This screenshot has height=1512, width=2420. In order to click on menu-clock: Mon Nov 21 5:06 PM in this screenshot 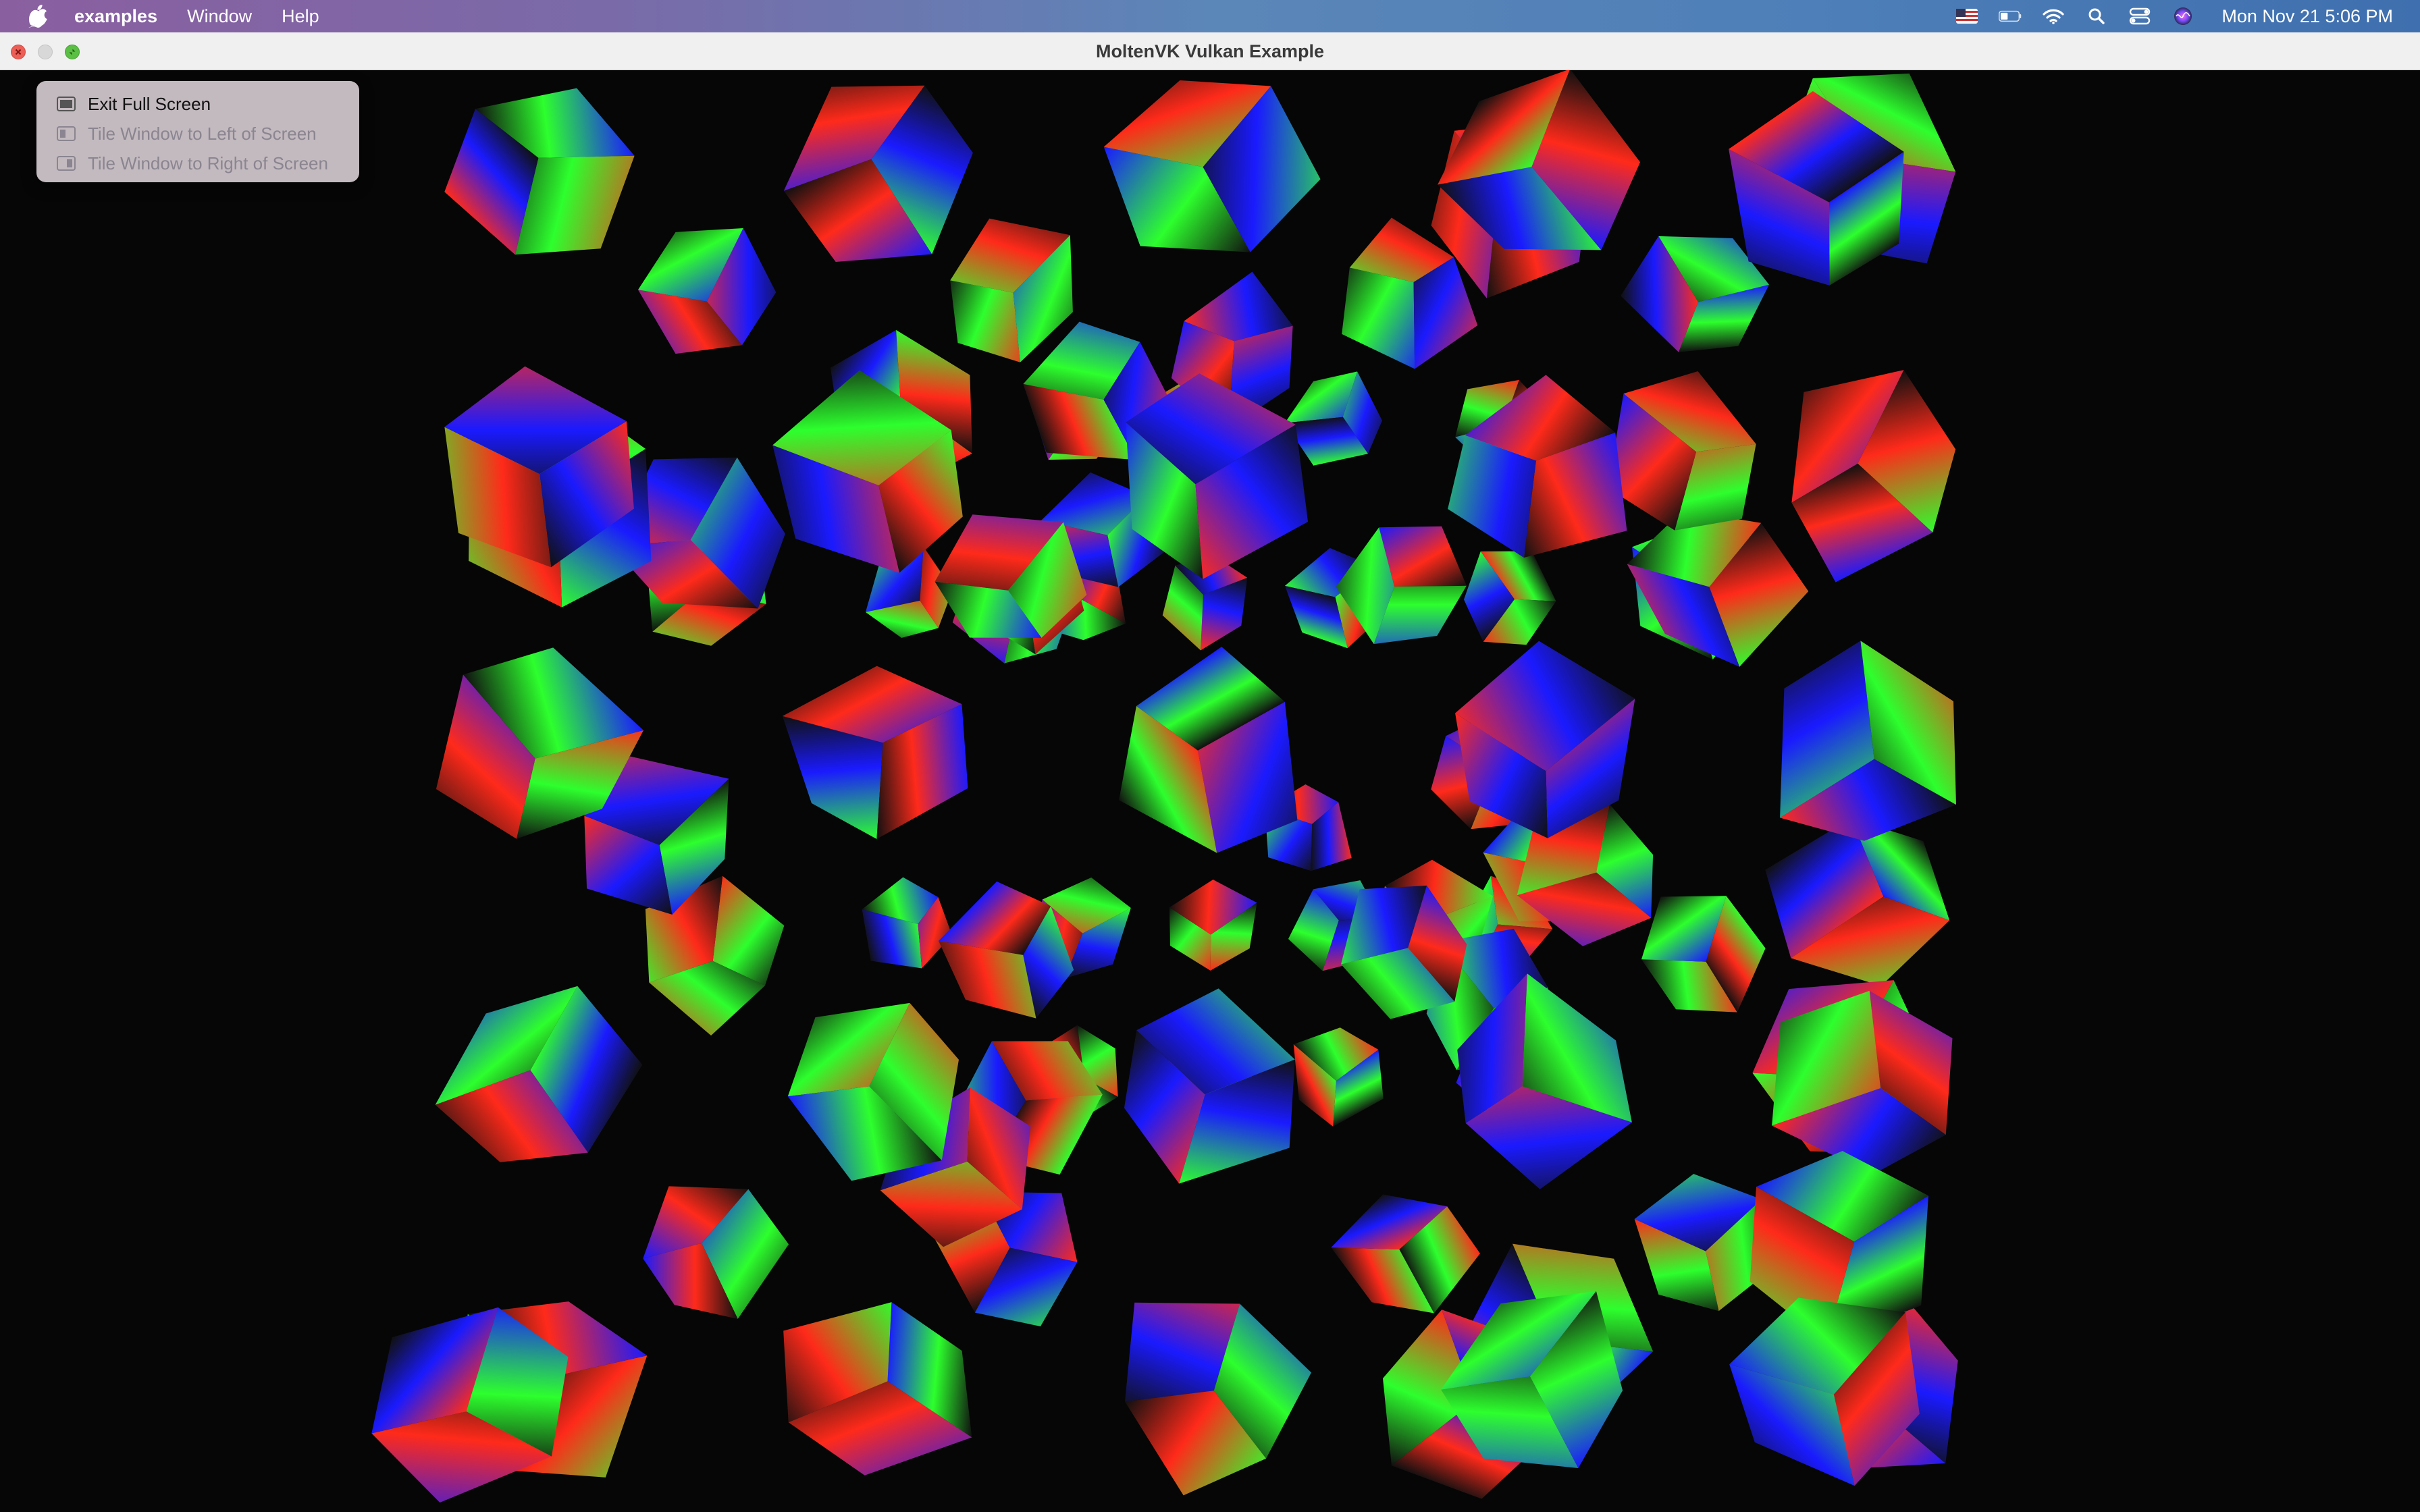, I will do `click(2307, 16)`.